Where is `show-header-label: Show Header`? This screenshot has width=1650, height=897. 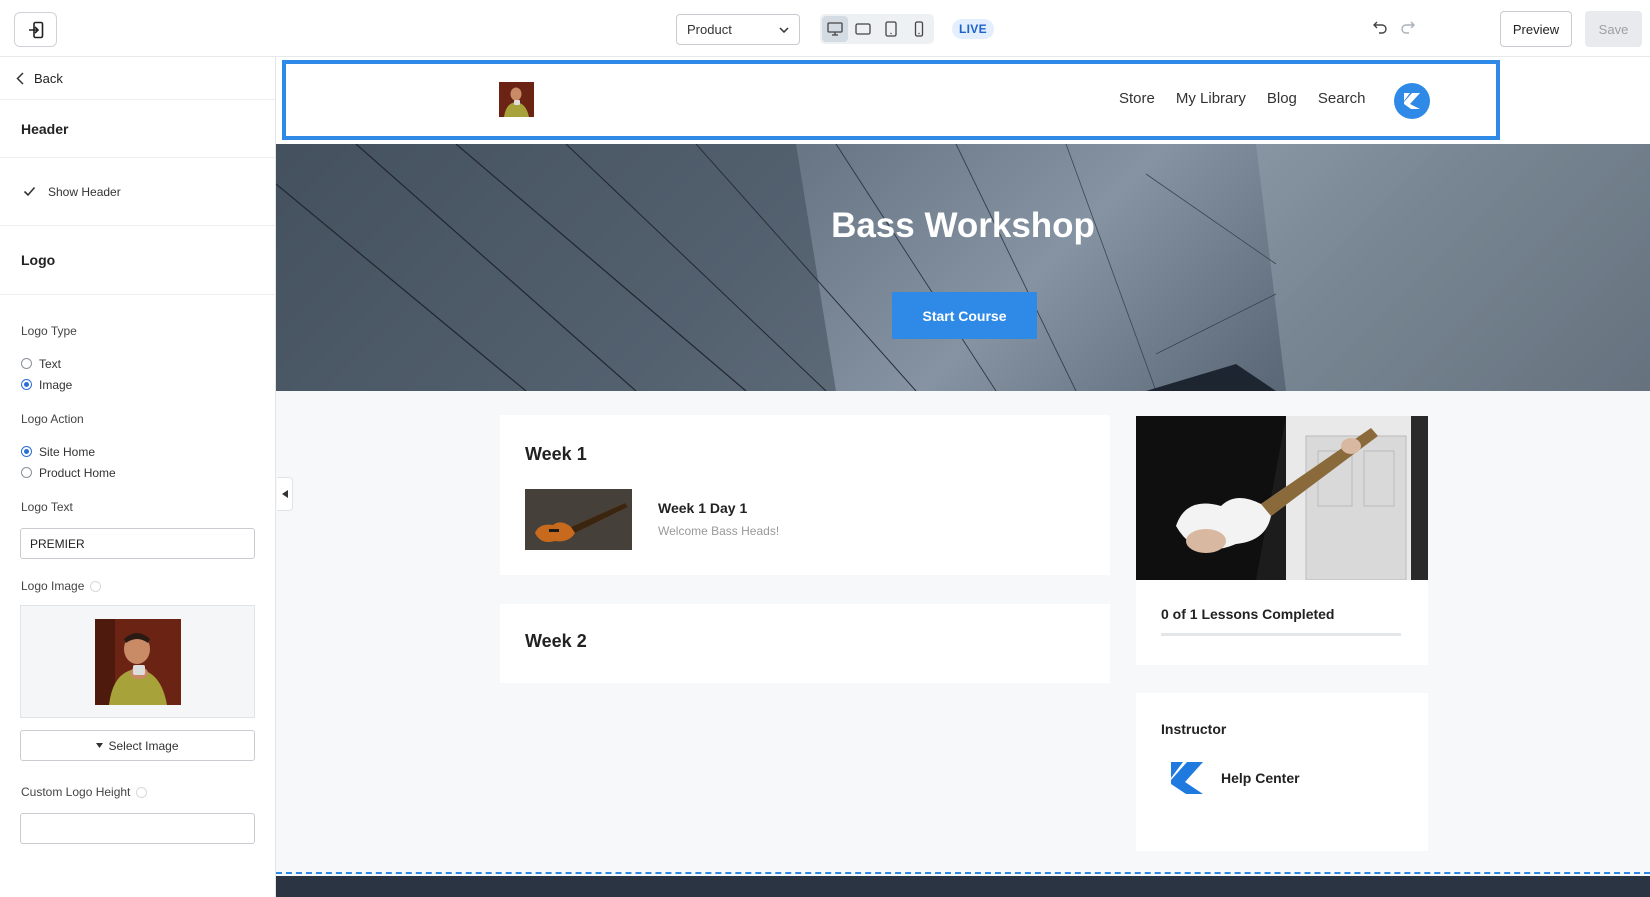 show-header-label: Show Header is located at coordinates (84, 191).